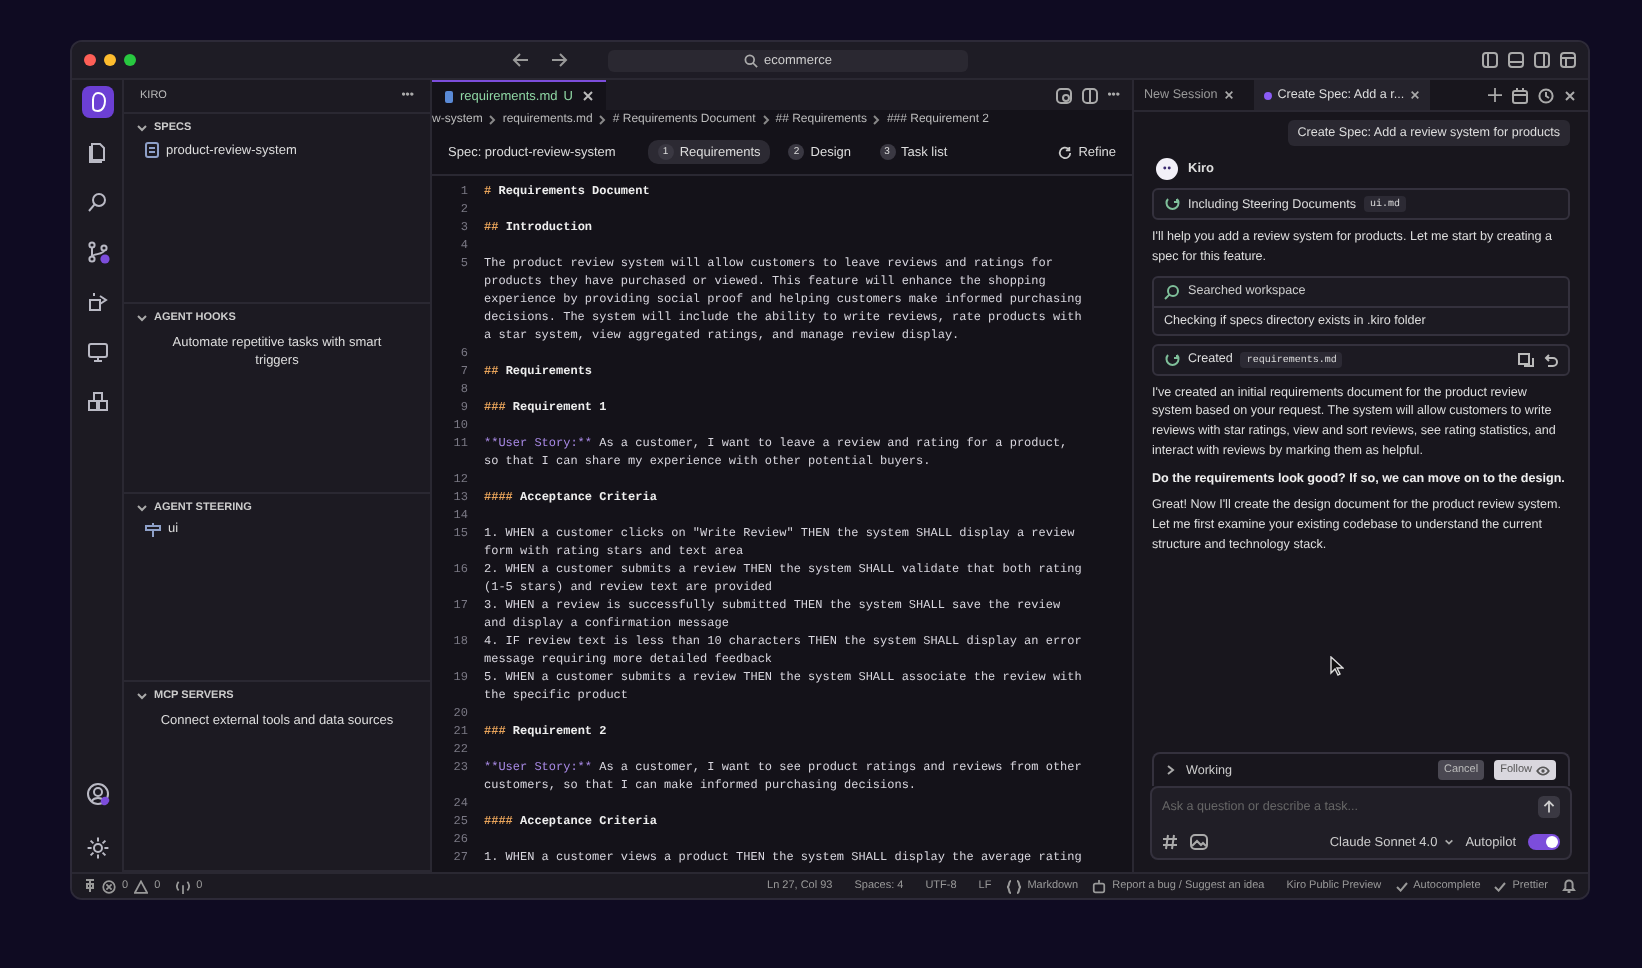 This screenshot has width=1642, height=968. I want to click on preview-icon, so click(1063, 95).